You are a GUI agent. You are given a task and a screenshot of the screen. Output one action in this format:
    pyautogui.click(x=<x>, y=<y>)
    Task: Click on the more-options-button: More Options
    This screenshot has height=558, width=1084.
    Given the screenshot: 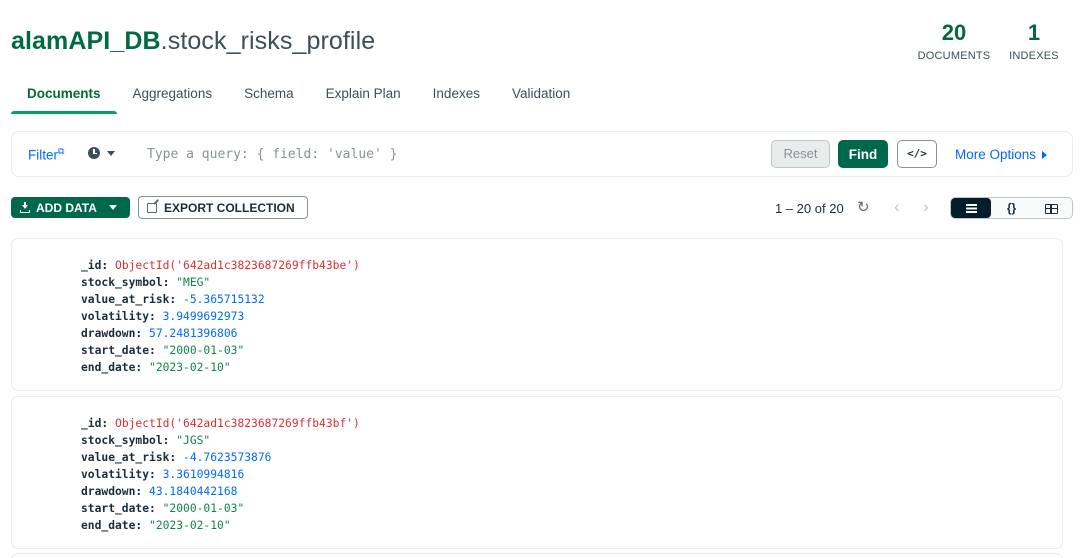 What is the action you would take?
    pyautogui.click(x=1001, y=154)
    